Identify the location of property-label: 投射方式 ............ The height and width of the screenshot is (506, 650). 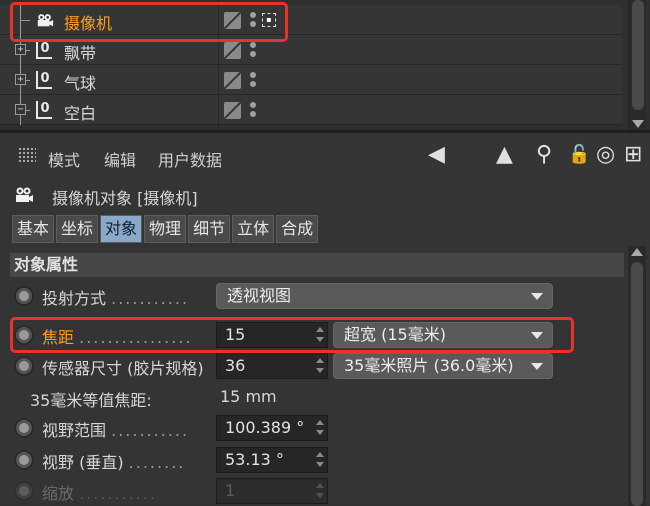
(115, 297).